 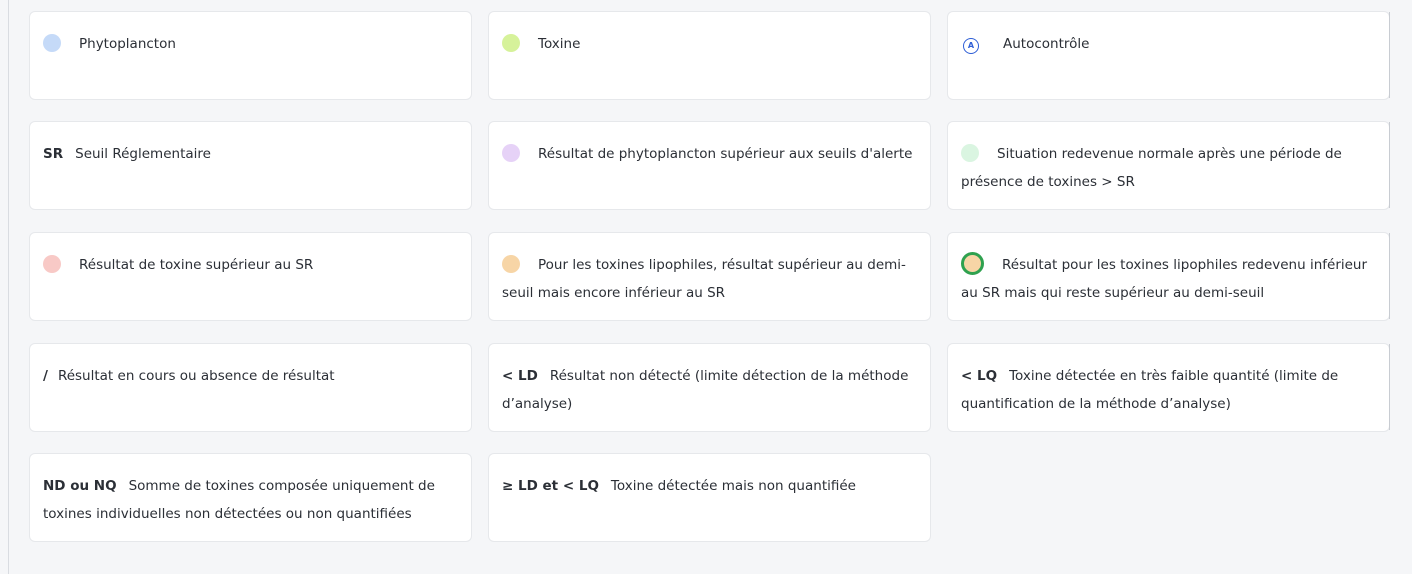 I want to click on lipophile-back-ring-dot-icon, so click(x=972, y=263).